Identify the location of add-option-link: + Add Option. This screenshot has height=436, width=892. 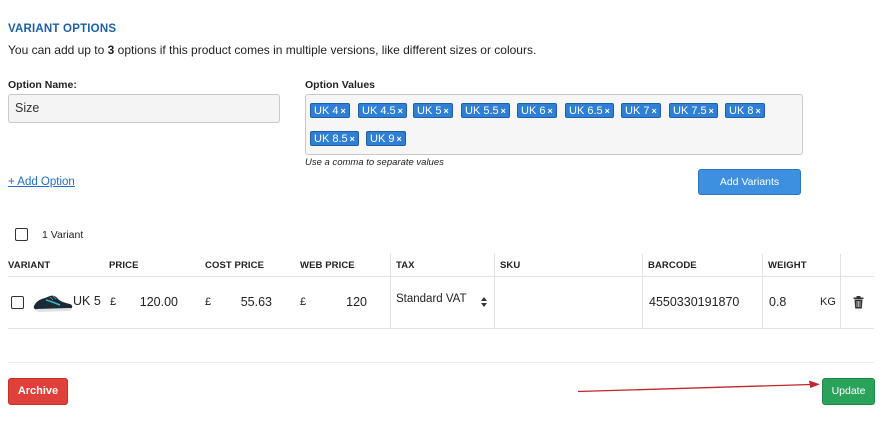
(41, 182).